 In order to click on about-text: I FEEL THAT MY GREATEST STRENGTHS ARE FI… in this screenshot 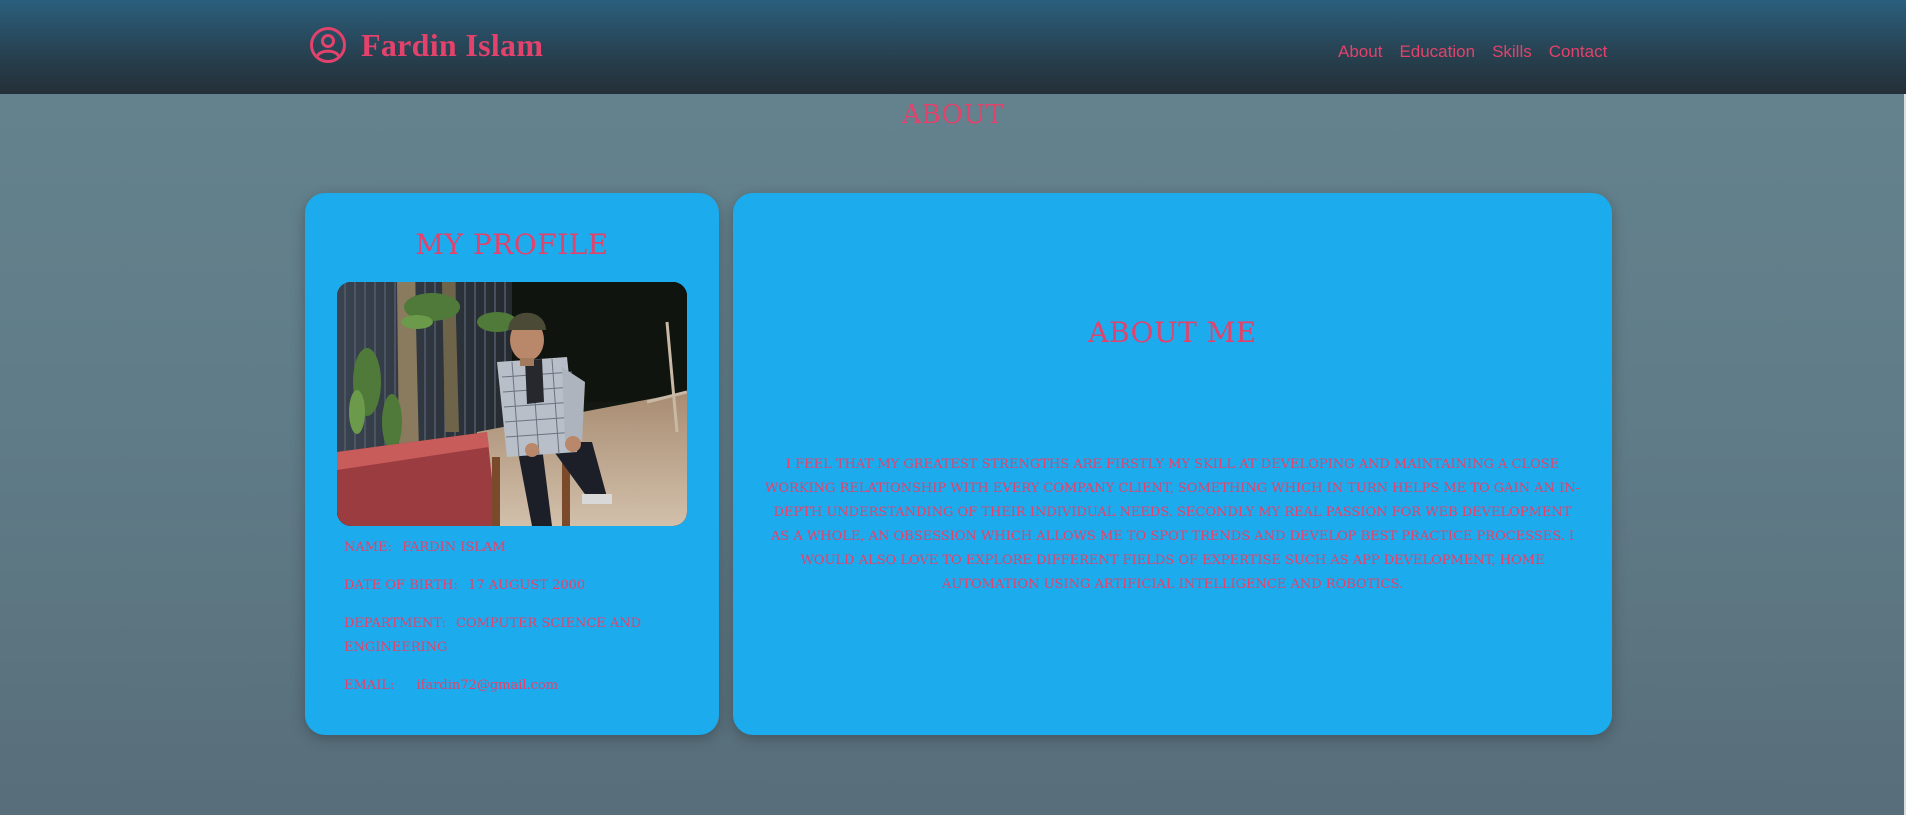, I will do `click(1172, 524)`.